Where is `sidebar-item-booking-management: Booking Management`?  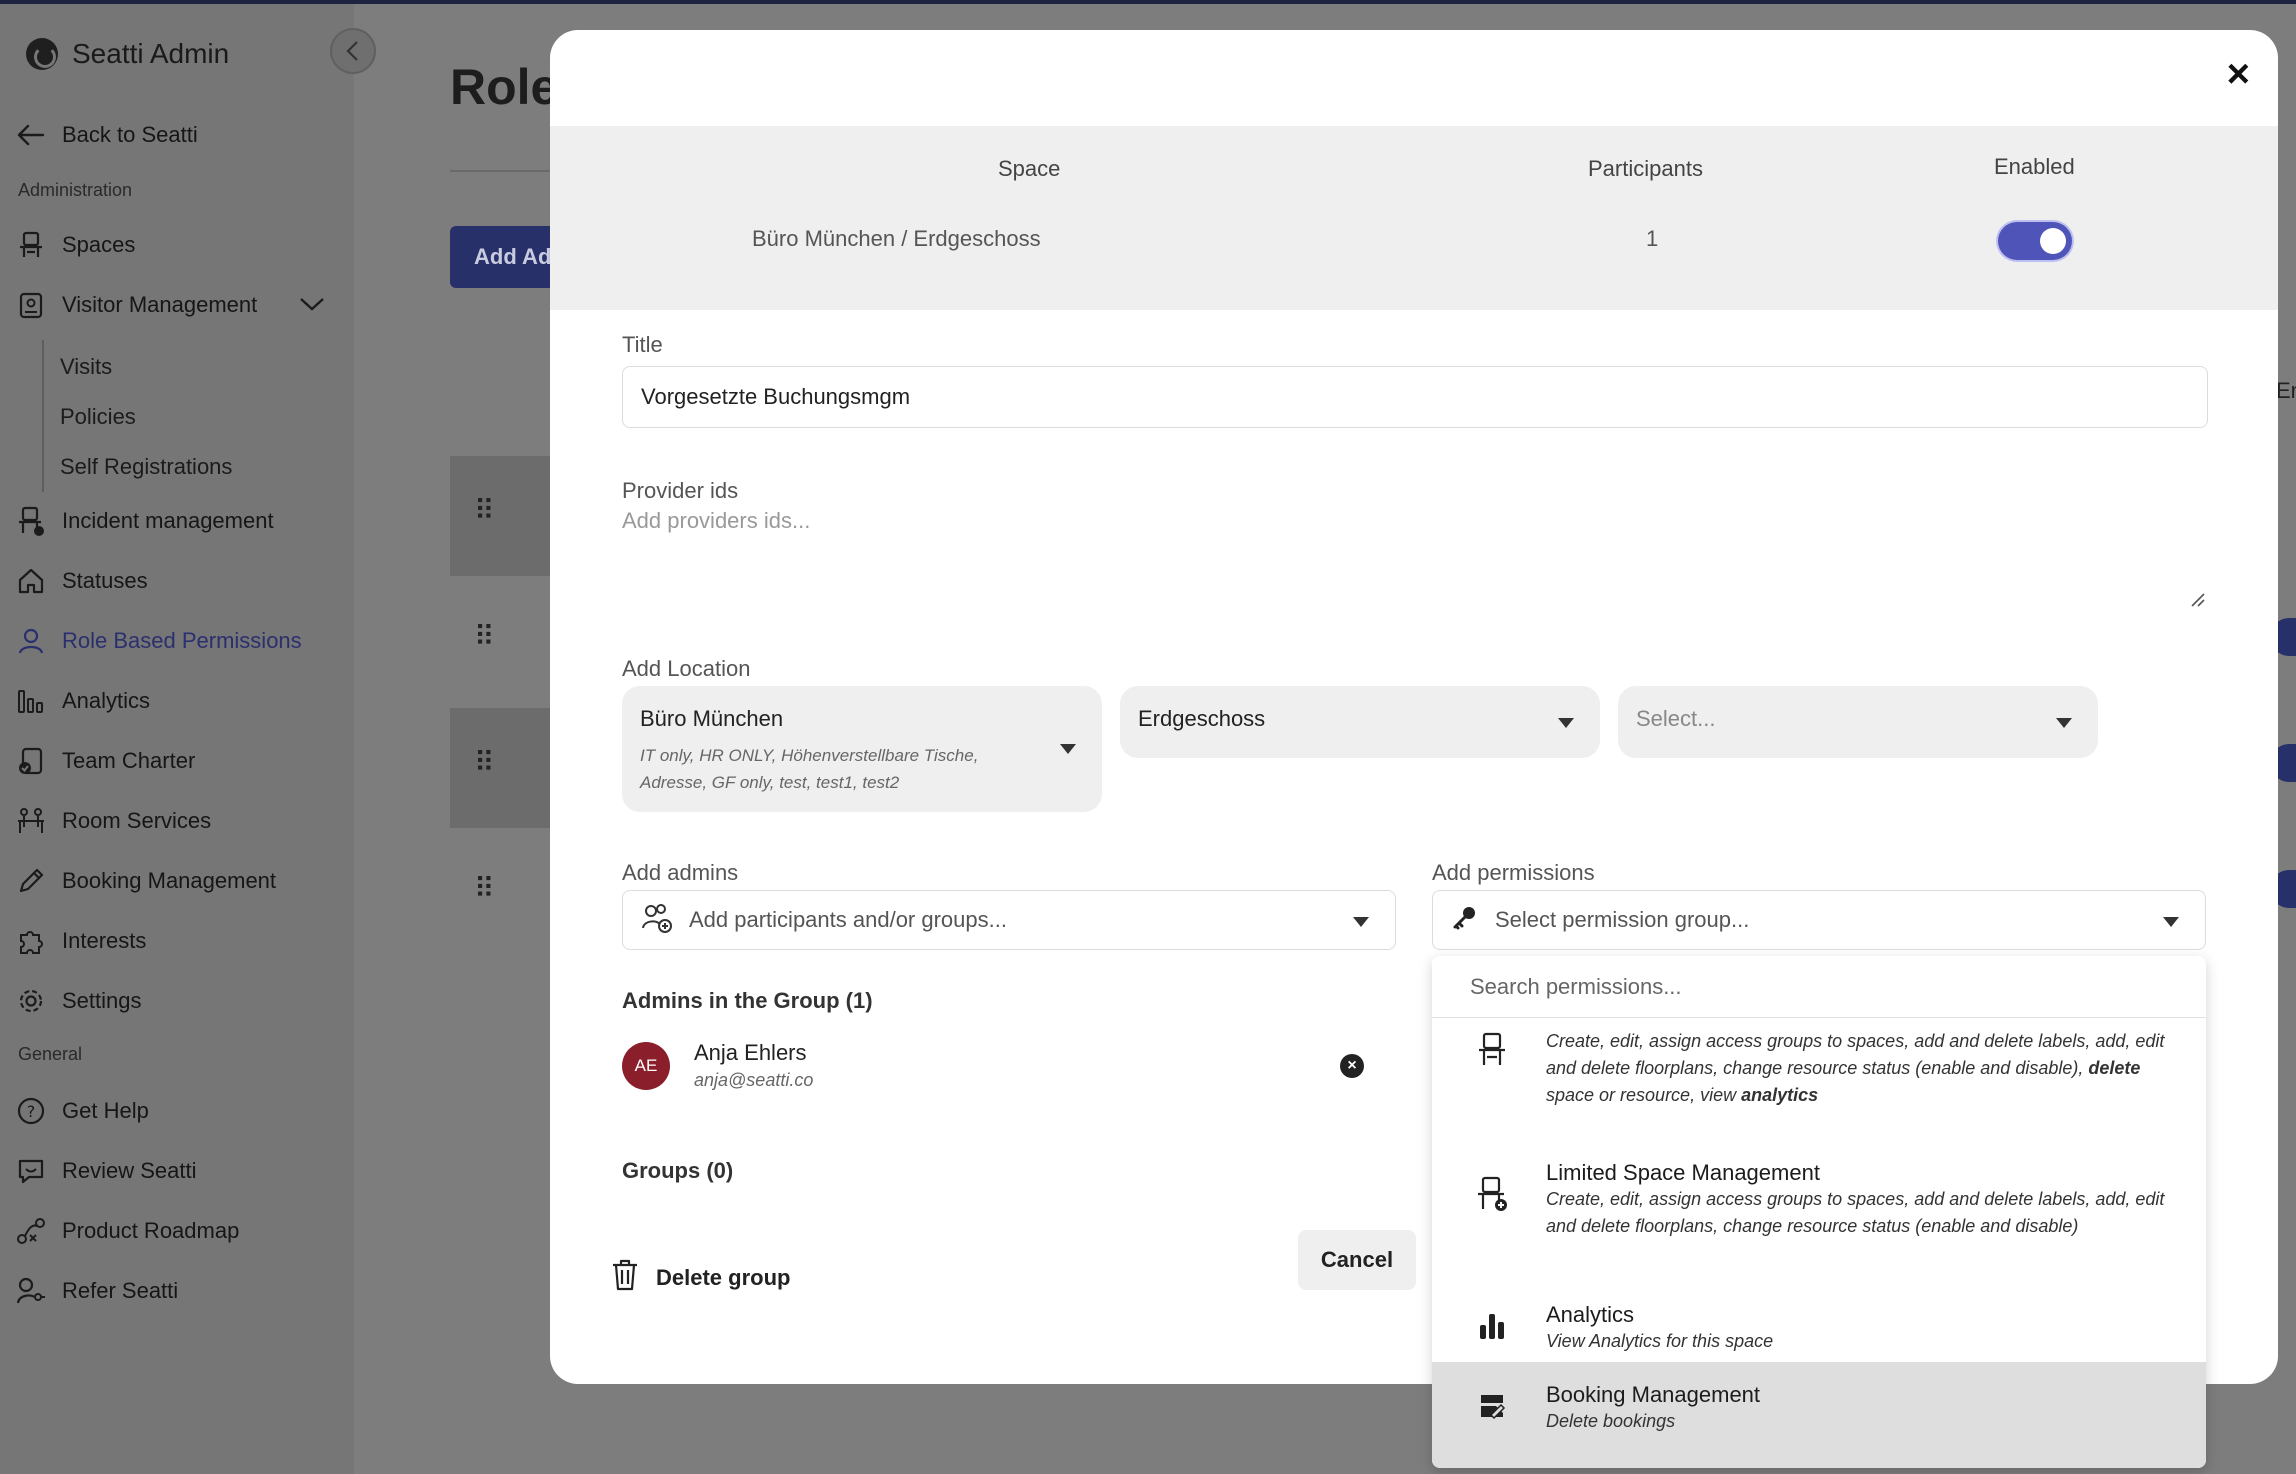 sidebar-item-booking-management: Booking Management is located at coordinates (146, 881).